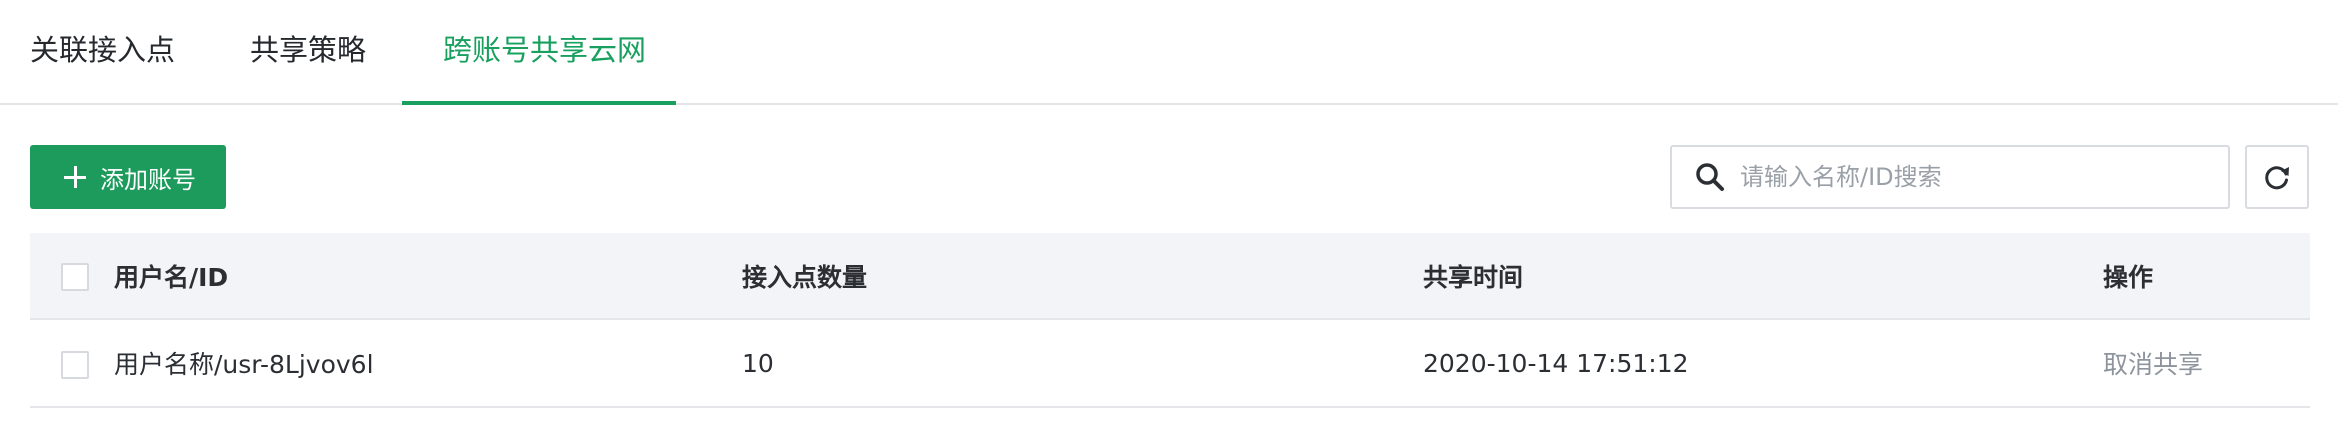 The width and height of the screenshot is (2338, 438). Describe the element at coordinates (1710, 177) in the screenshot. I see `search-icon` at that location.